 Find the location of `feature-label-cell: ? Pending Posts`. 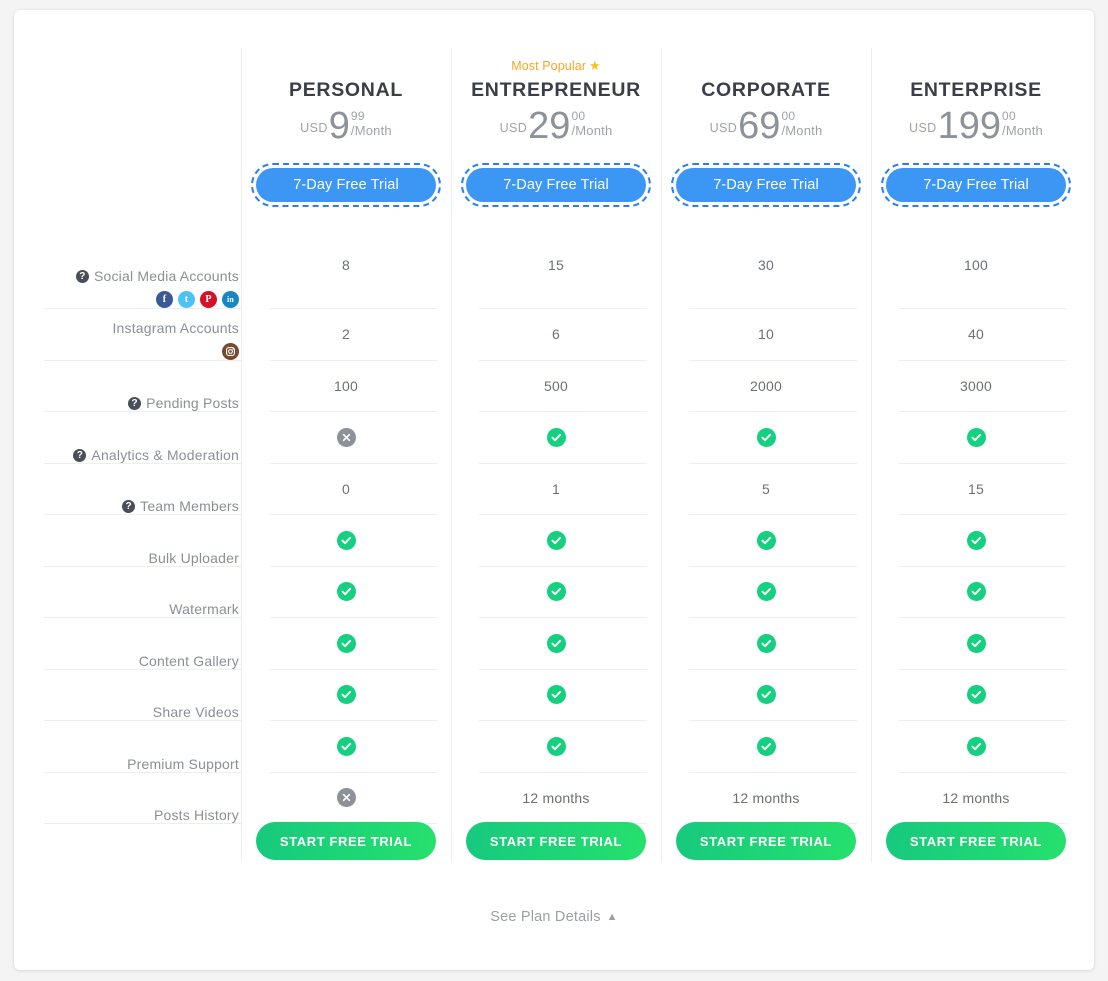

feature-label-cell: ? Pending Posts is located at coordinates (135, 385).